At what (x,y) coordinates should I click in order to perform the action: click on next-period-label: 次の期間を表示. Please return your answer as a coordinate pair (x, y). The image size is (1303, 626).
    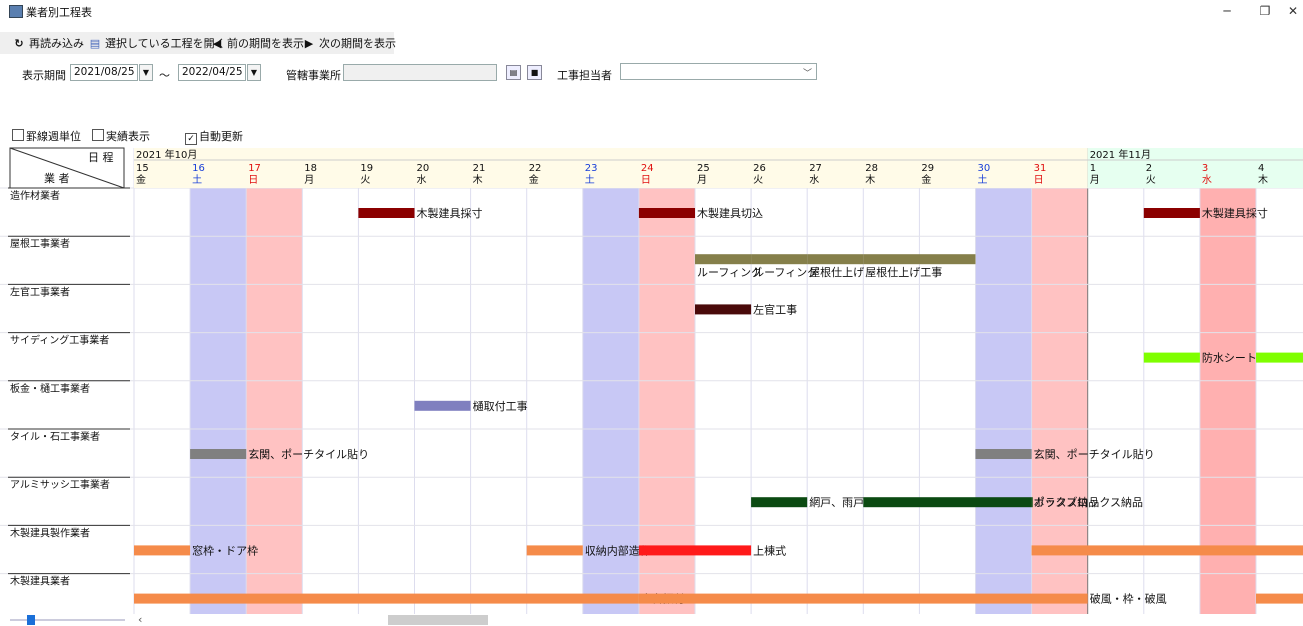
    Looking at the image, I should click on (357, 43).